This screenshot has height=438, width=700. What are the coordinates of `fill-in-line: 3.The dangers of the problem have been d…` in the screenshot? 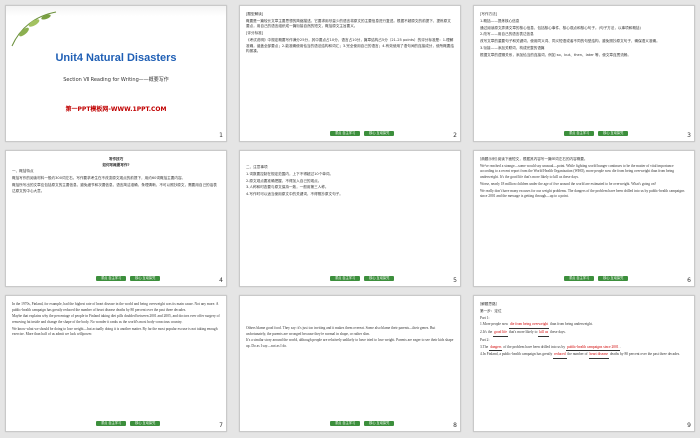 It's located at (584, 348).